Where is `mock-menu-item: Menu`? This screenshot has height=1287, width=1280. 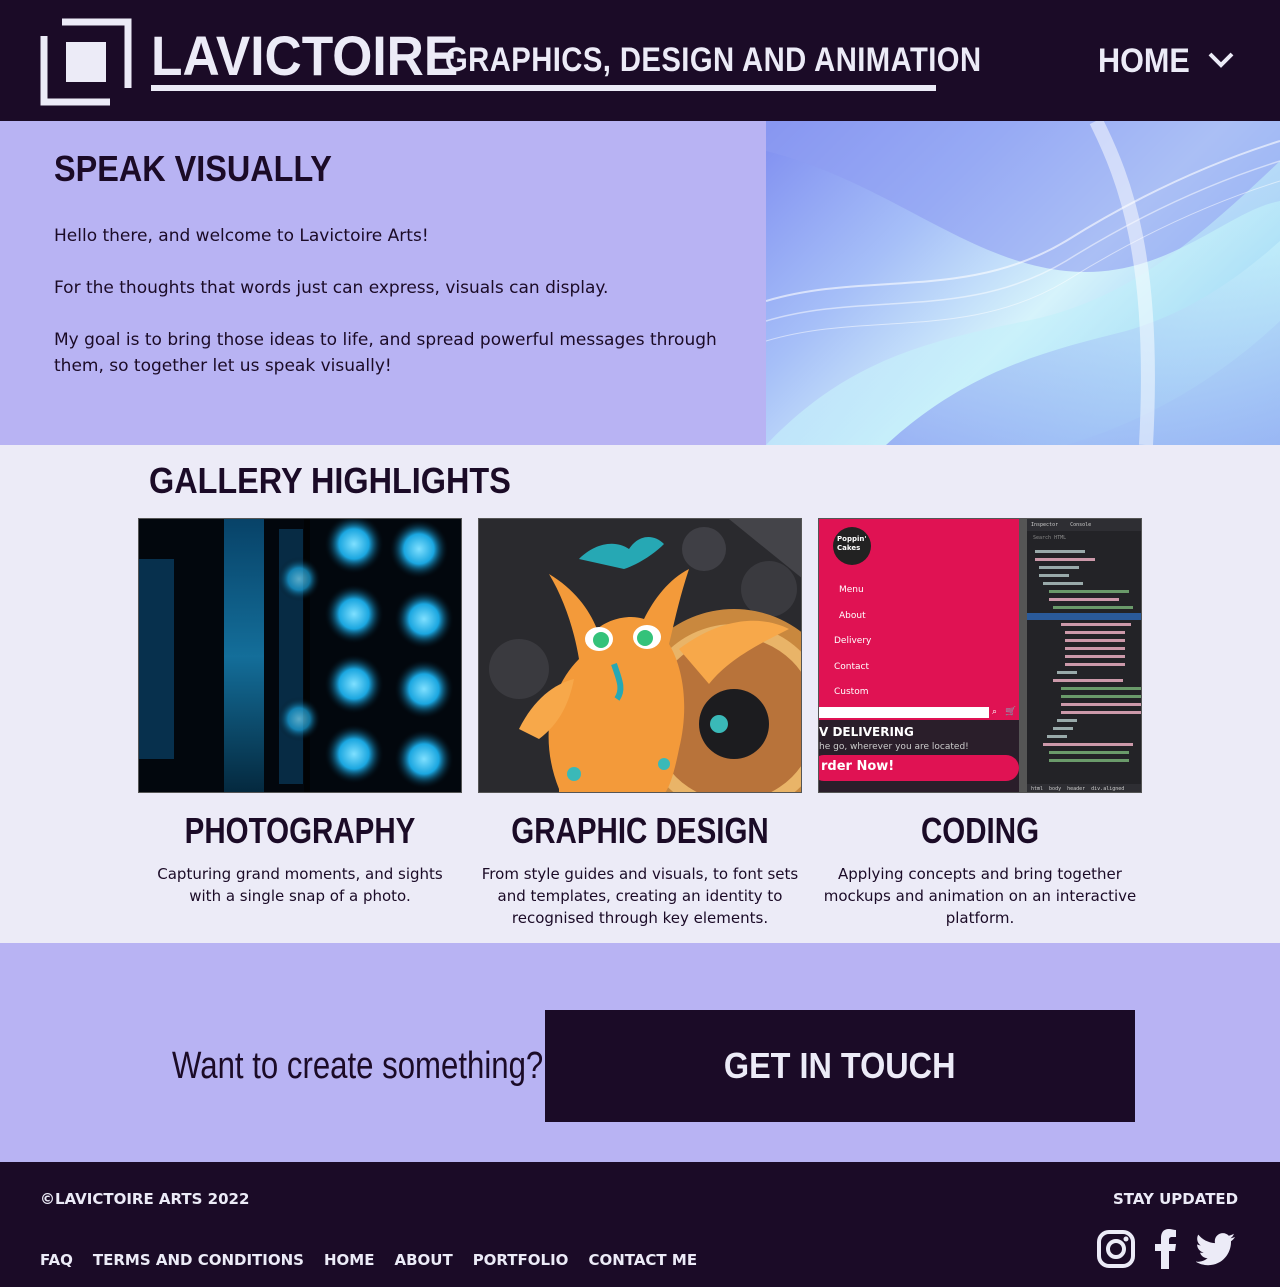 mock-menu-item: Menu is located at coordinates (851, 590).